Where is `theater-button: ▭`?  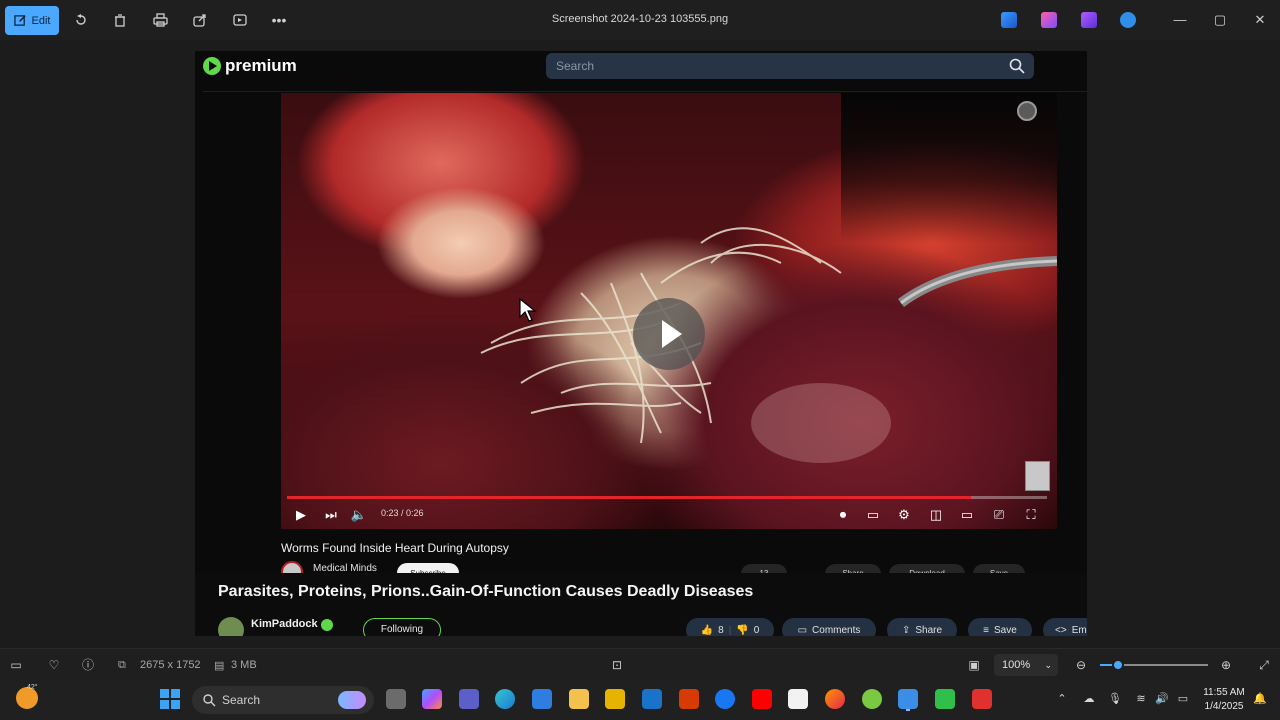
theater-button: ▭ is located at coordinates (967, 515).